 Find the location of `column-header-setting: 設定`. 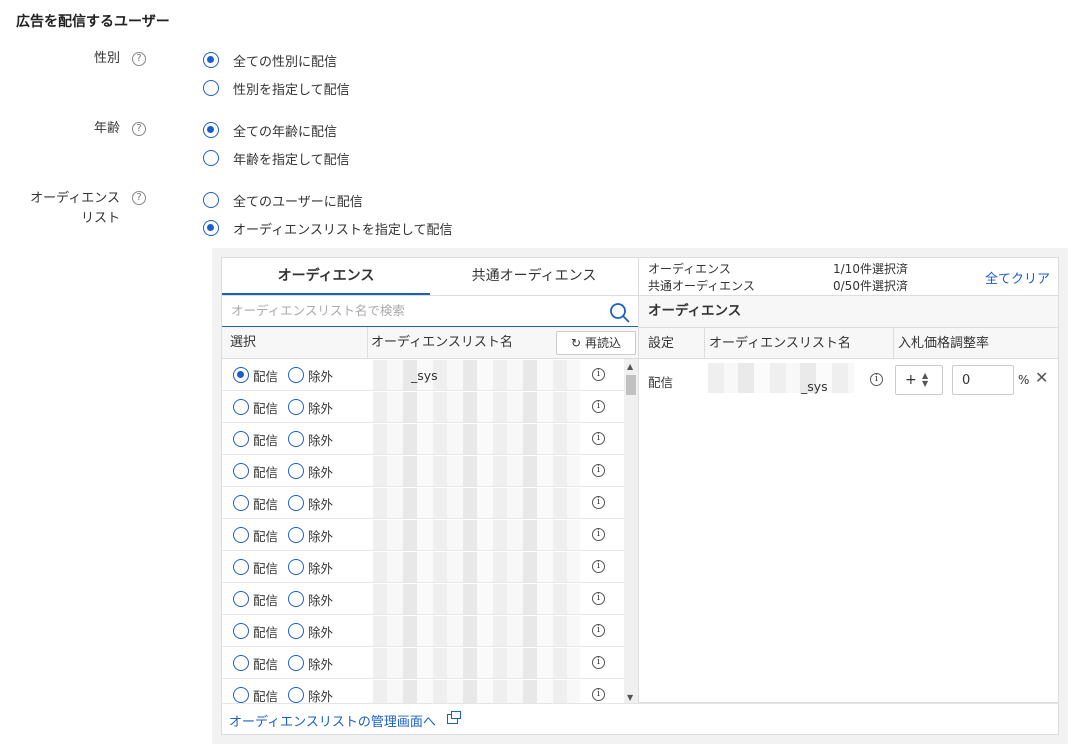

column-header-setting: 設定 is located at coordinates (661, 343).